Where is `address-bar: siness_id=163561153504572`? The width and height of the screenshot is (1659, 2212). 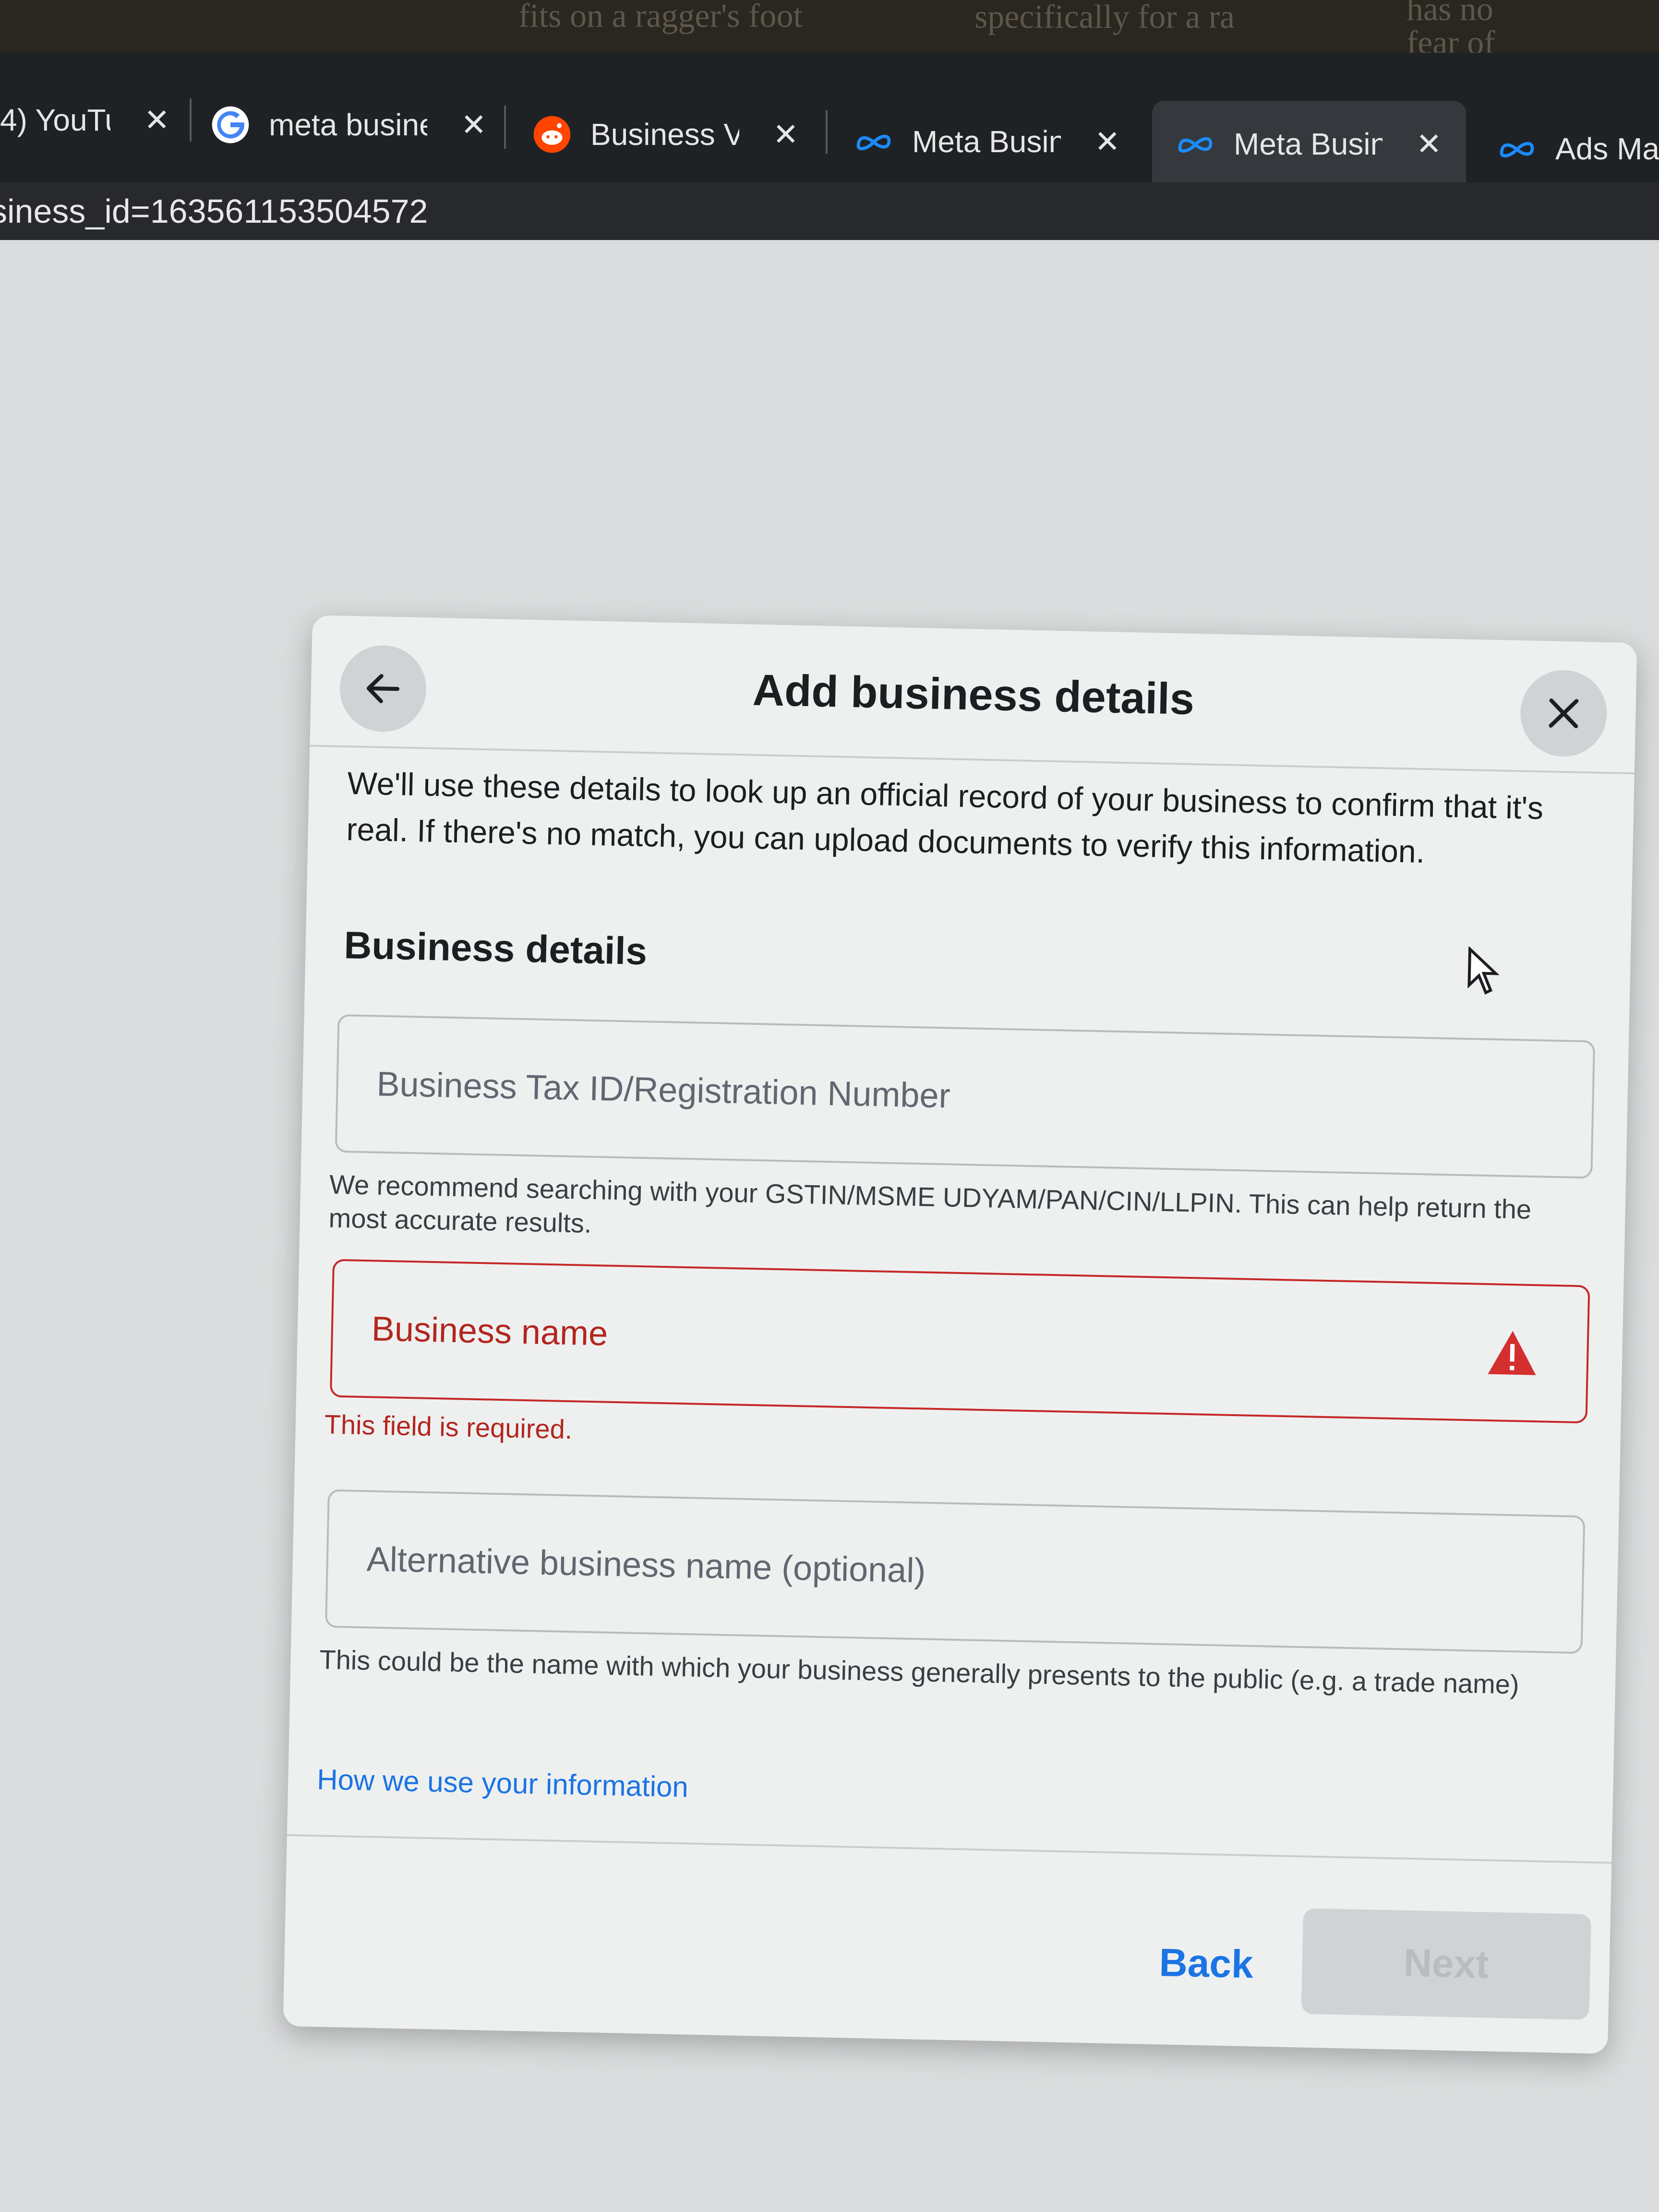 address-bar: siness_id=163561153504572 is located at coordinates (829, 211).